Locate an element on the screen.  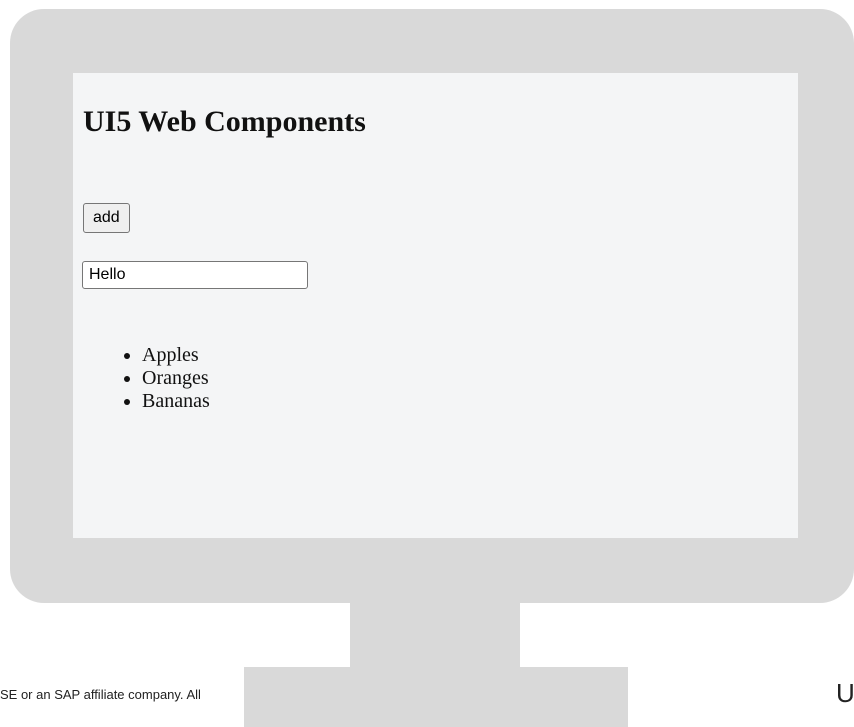
fruit-list: Apples Oranges Bananas is located at coordinates (146, 378).